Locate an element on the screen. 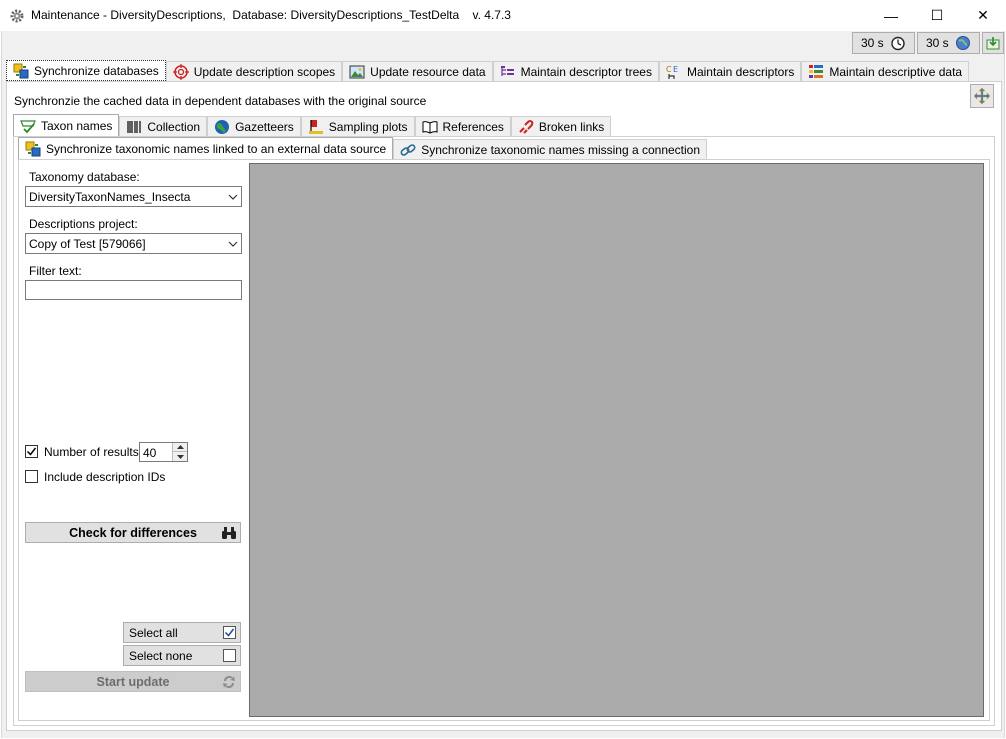 This screenshot has width=1006, height=739. tab-collection: Collection is located at coordinates (163, 126).